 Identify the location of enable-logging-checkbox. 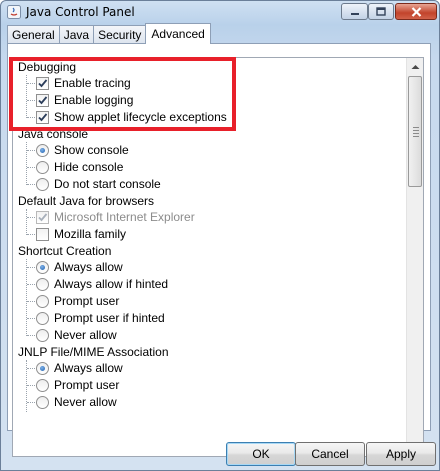
(42, 100).